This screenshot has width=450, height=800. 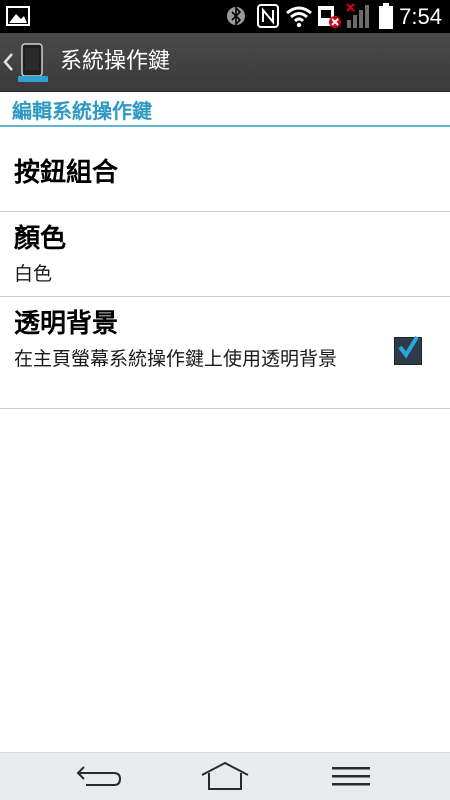 What do you see at coordinates (100, 779) in the screenshot?
I see `back-icon` at bounding box center [100, 779].